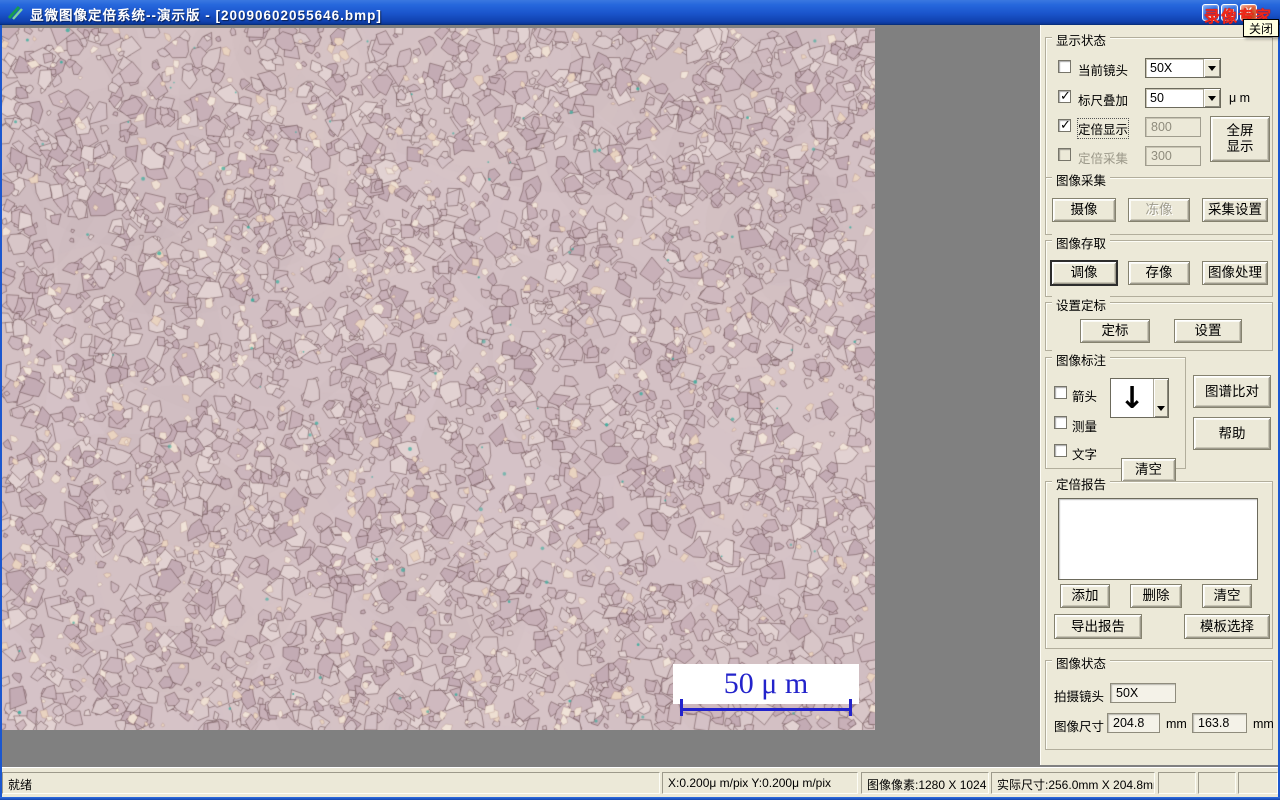 Image resolution: width=1280 pixels, height=800 pixels. I want to click on capture-settings-button: 采集设置, so click(1235, 210).